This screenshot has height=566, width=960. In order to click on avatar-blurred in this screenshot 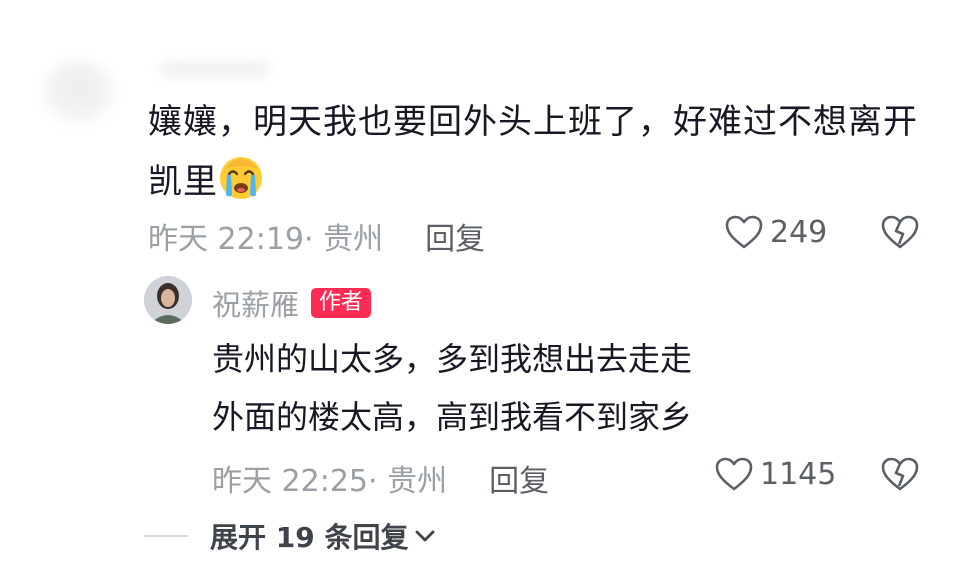, I will do `click(78, 92)`.